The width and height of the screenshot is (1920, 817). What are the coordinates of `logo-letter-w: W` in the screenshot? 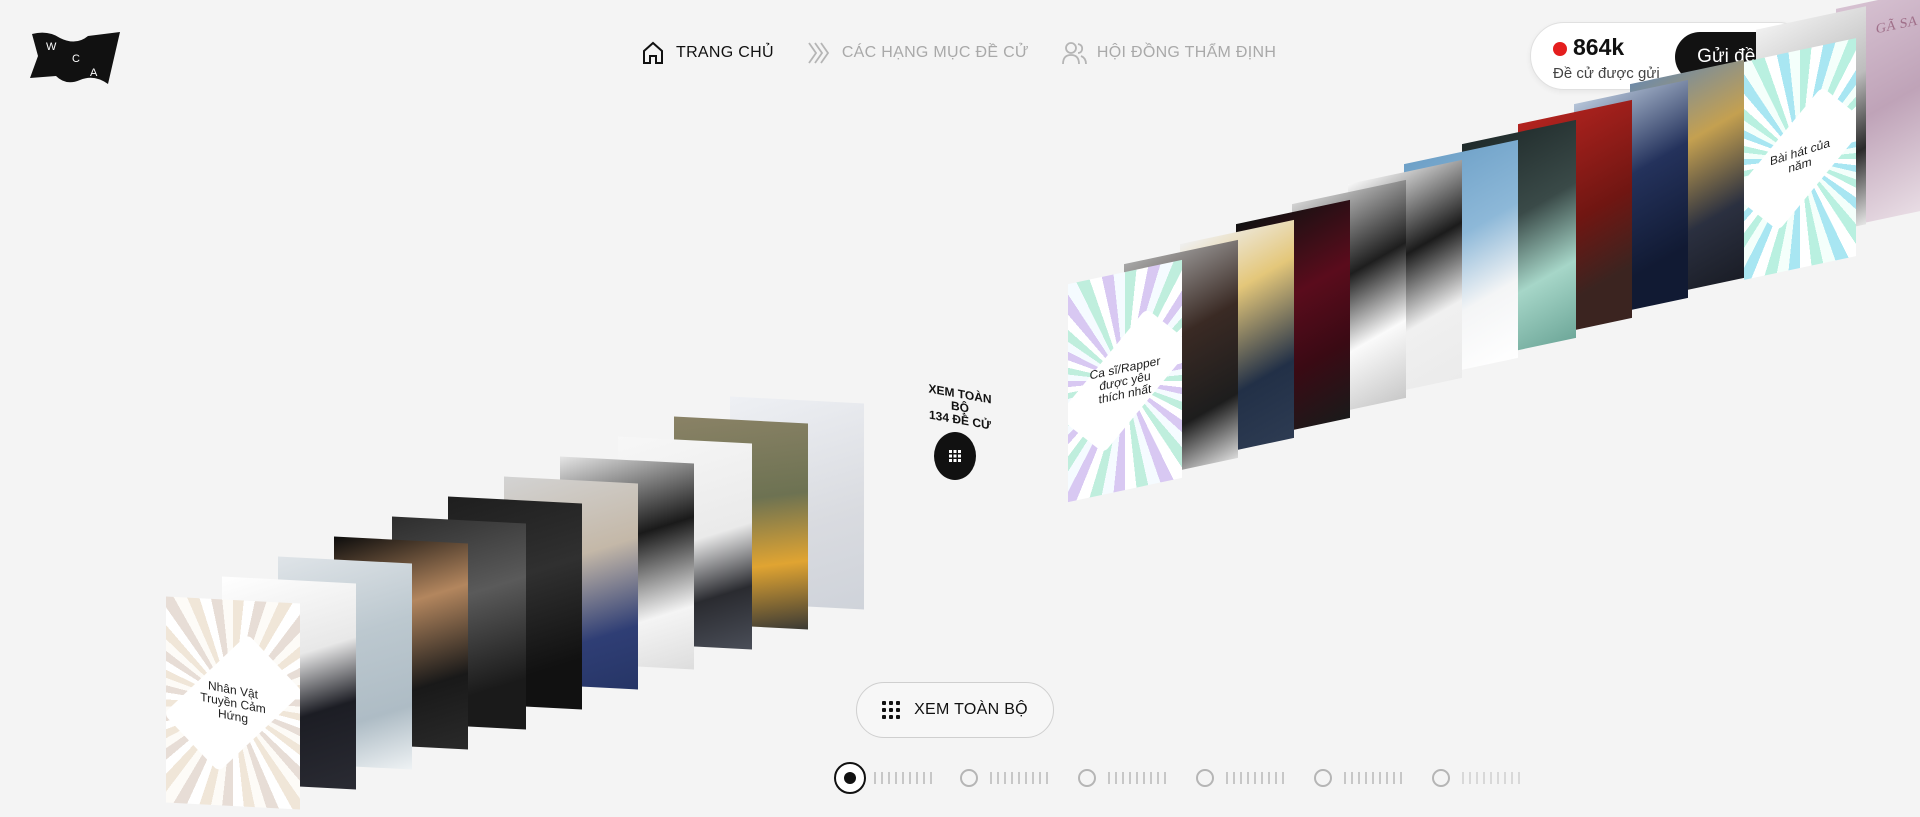 It's located at (51, 47).